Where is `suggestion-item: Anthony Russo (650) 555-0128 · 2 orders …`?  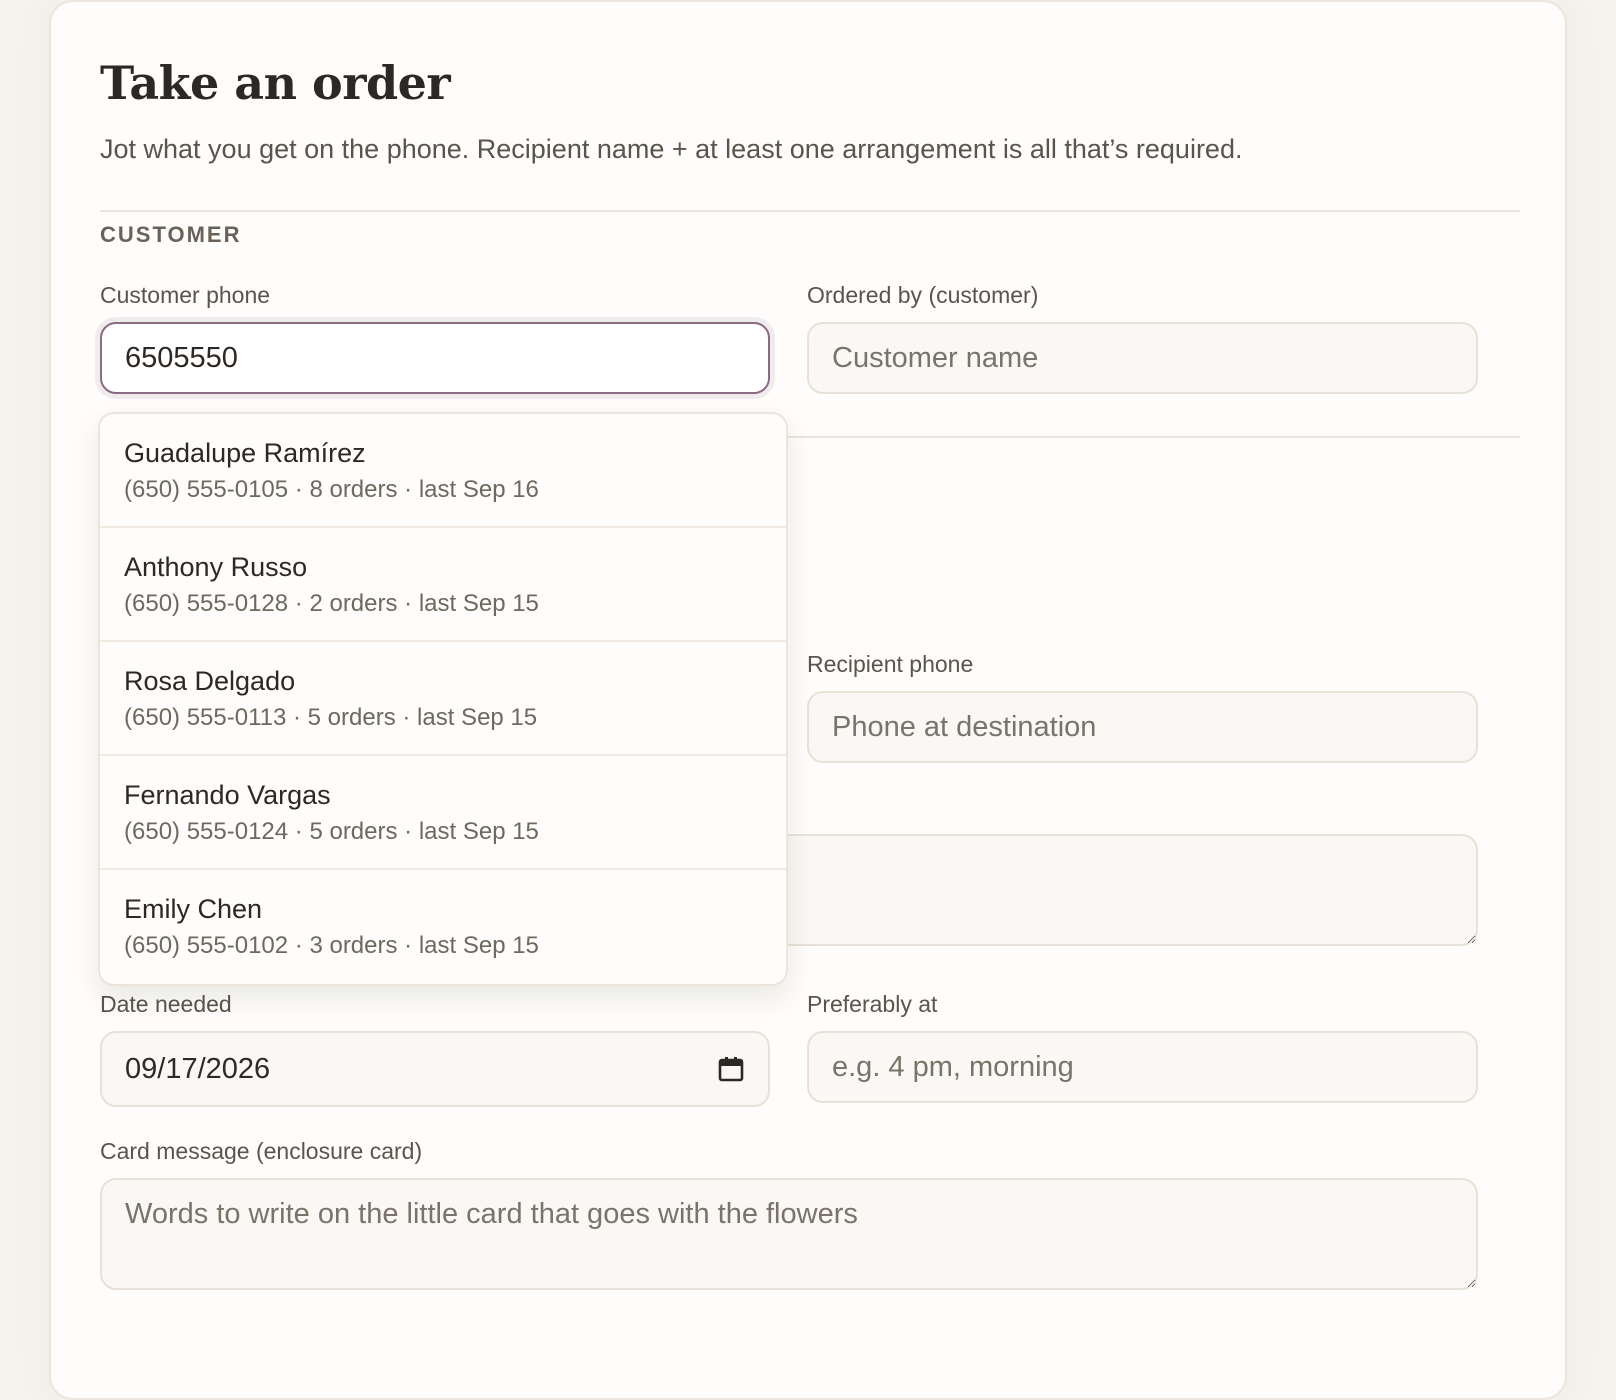
suggestion-item: Anthony Russo (650) 555-0128 · 2 orders … is located at coordinates (443, 585).